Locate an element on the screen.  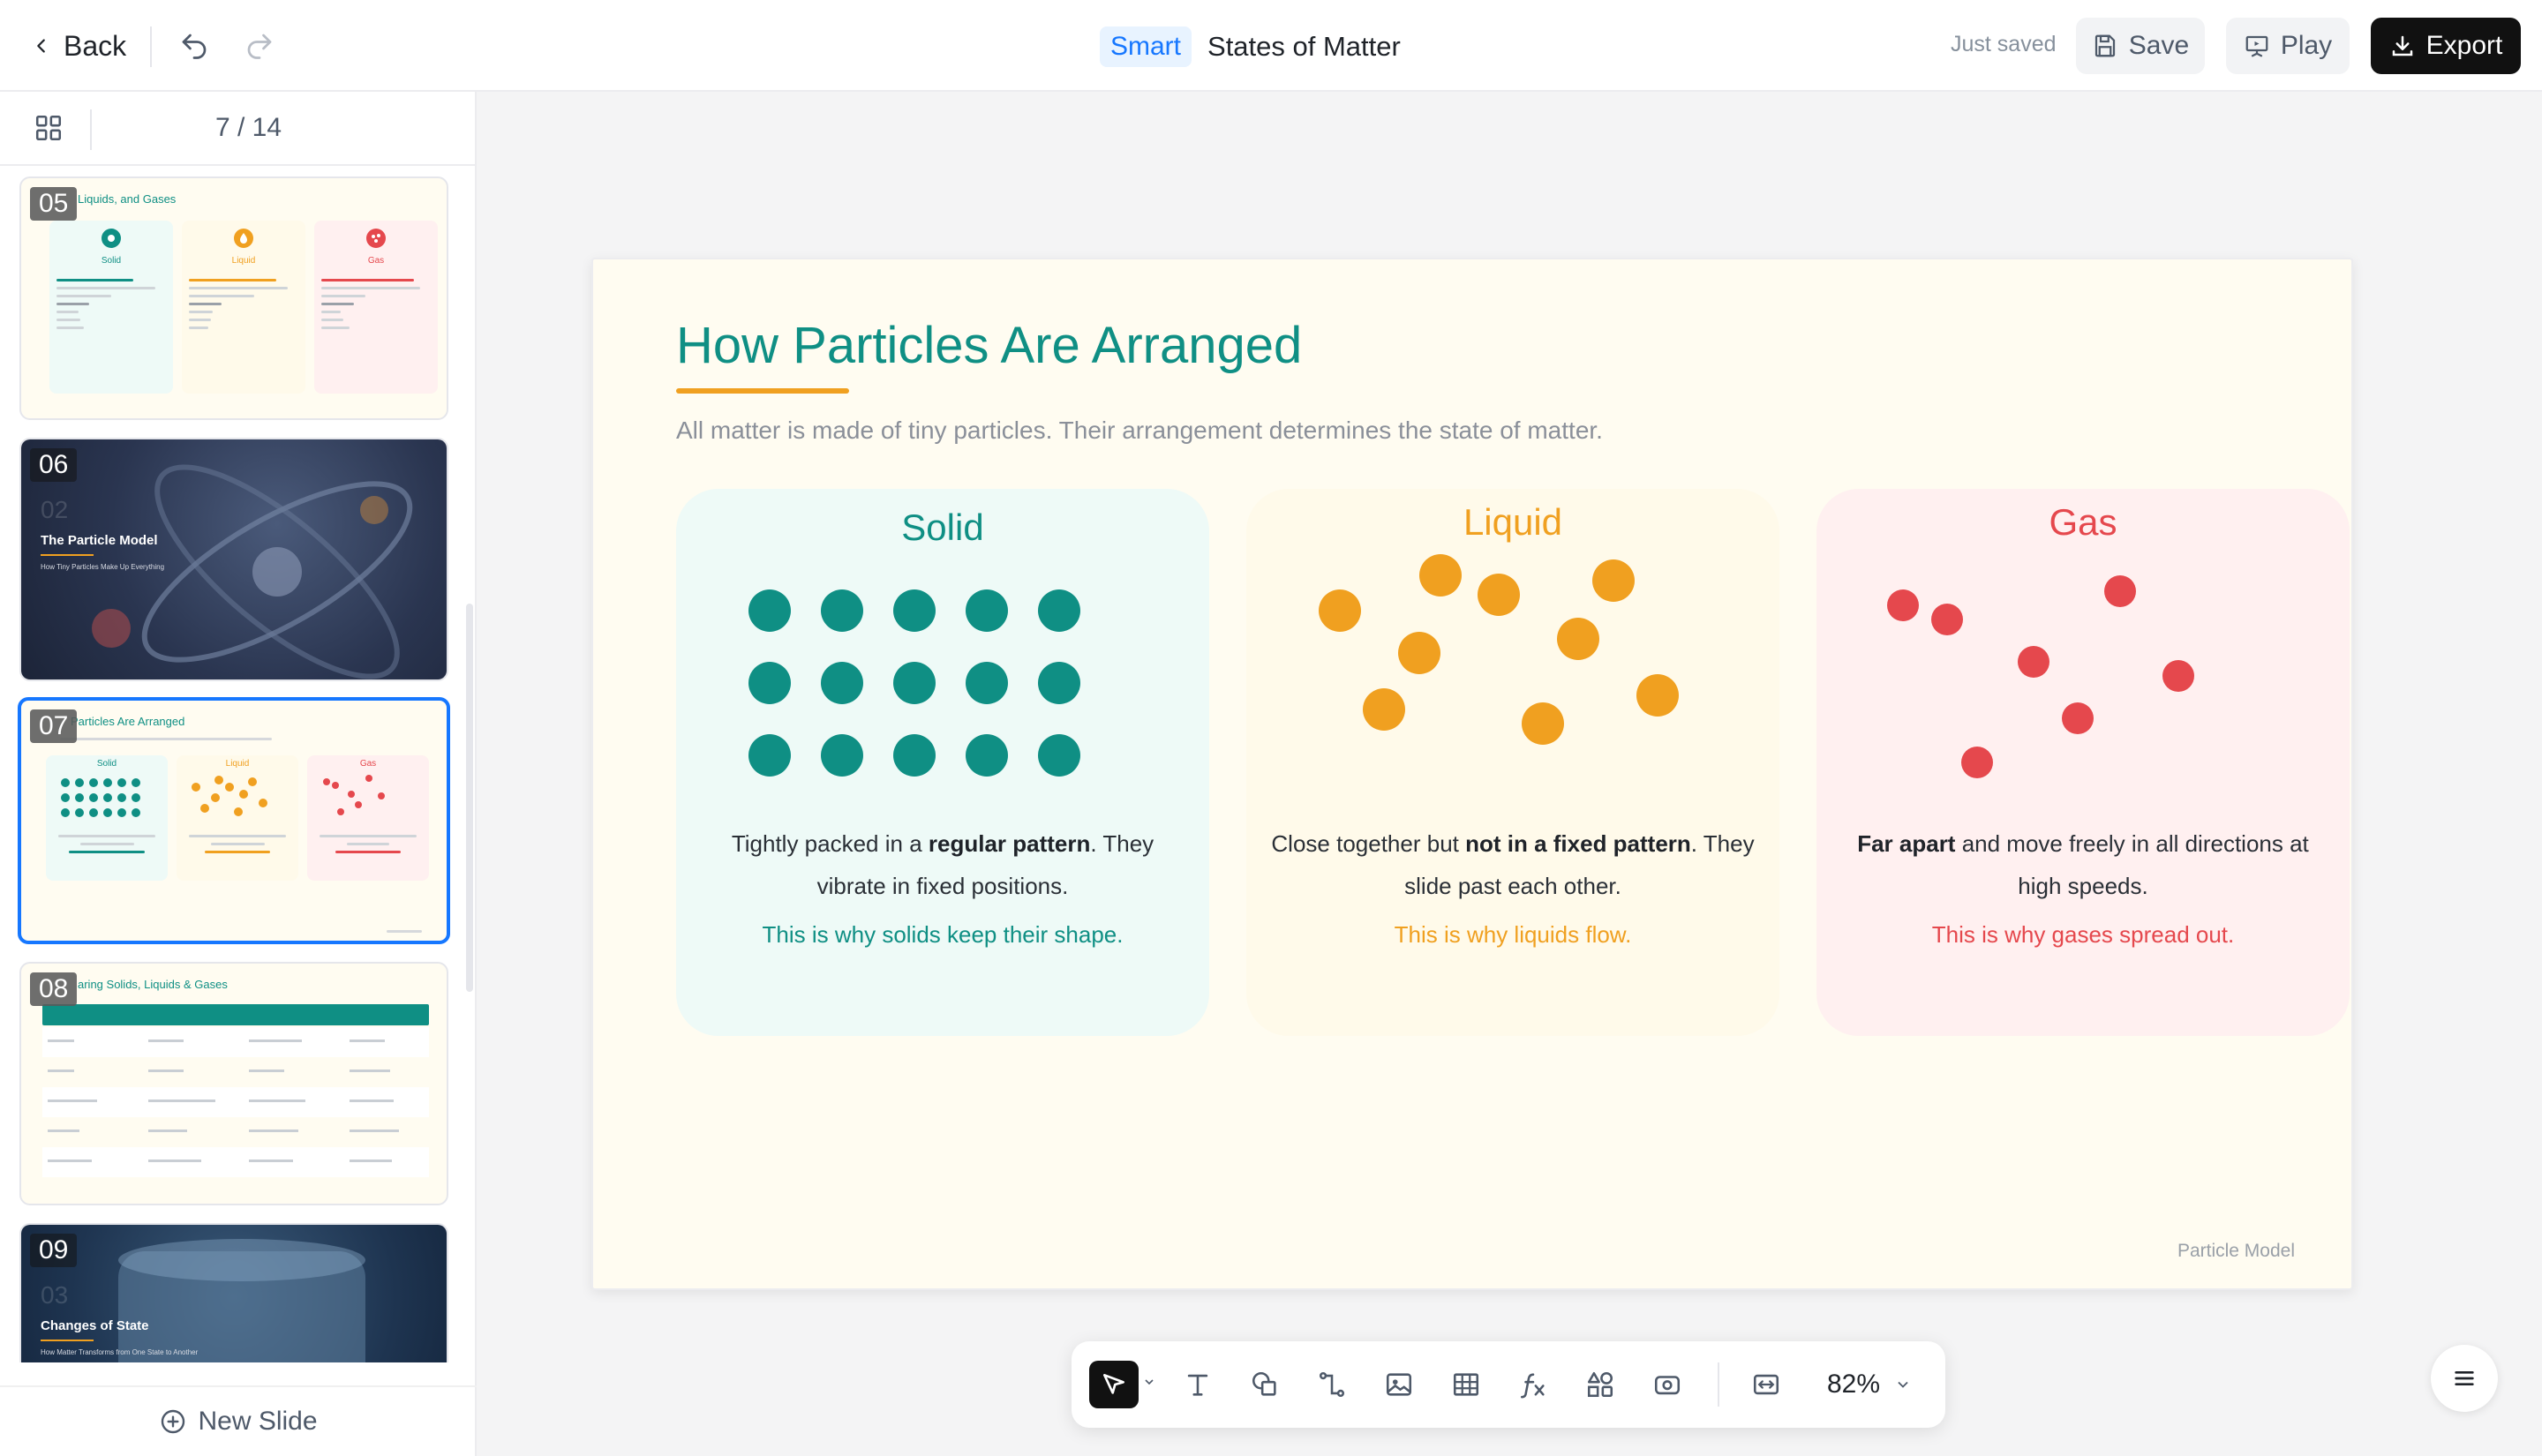
image-tool-icon is located at coordinates (1399, 1384).